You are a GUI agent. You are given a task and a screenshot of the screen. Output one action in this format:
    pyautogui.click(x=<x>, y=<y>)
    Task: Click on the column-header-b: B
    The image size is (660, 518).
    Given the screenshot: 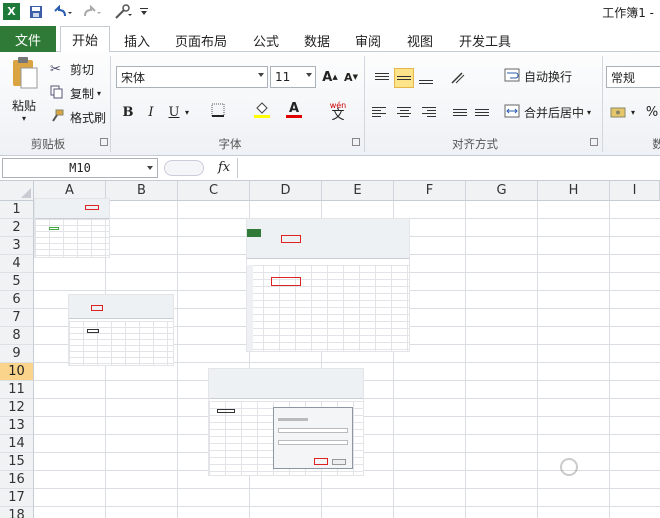 What is the action you would take?
    pyautogui.click(x=142, y=191)
    